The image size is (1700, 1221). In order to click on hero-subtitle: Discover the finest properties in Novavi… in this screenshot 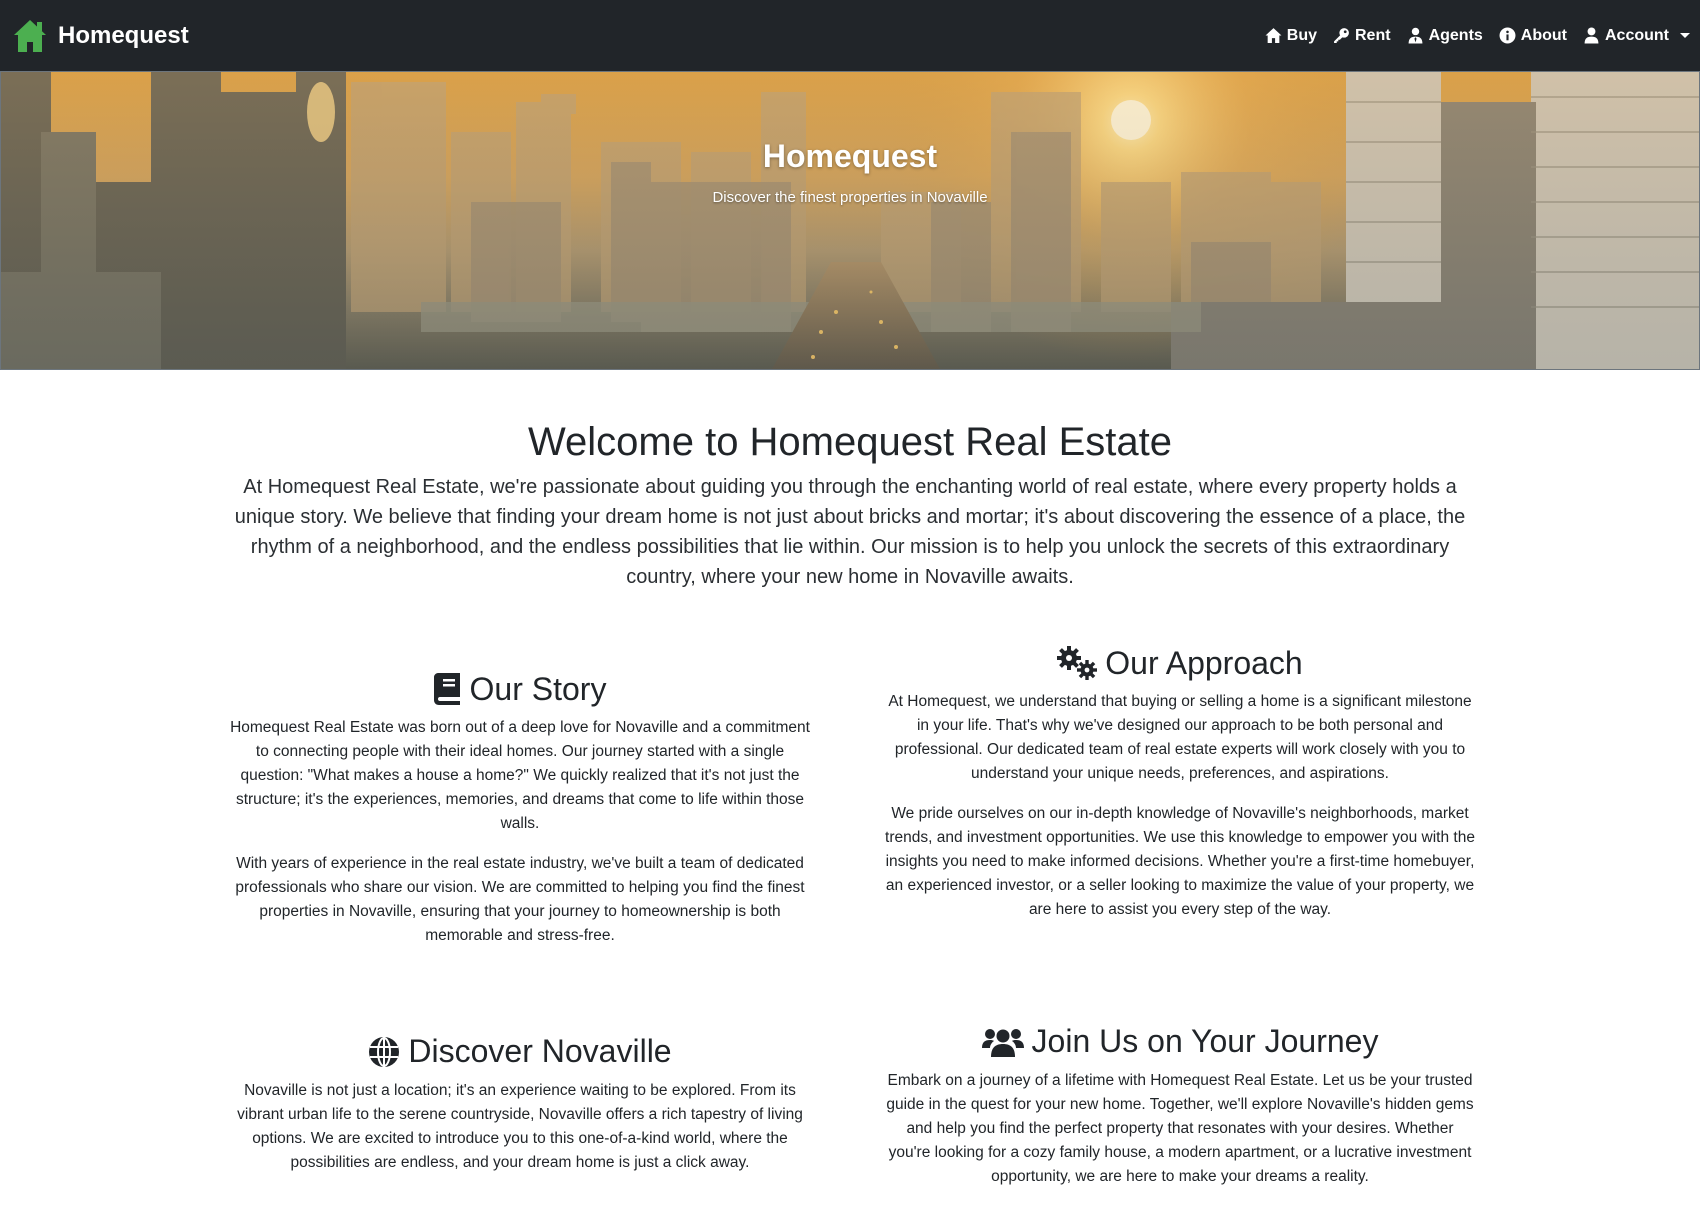, I will do `click(850, 197)`.